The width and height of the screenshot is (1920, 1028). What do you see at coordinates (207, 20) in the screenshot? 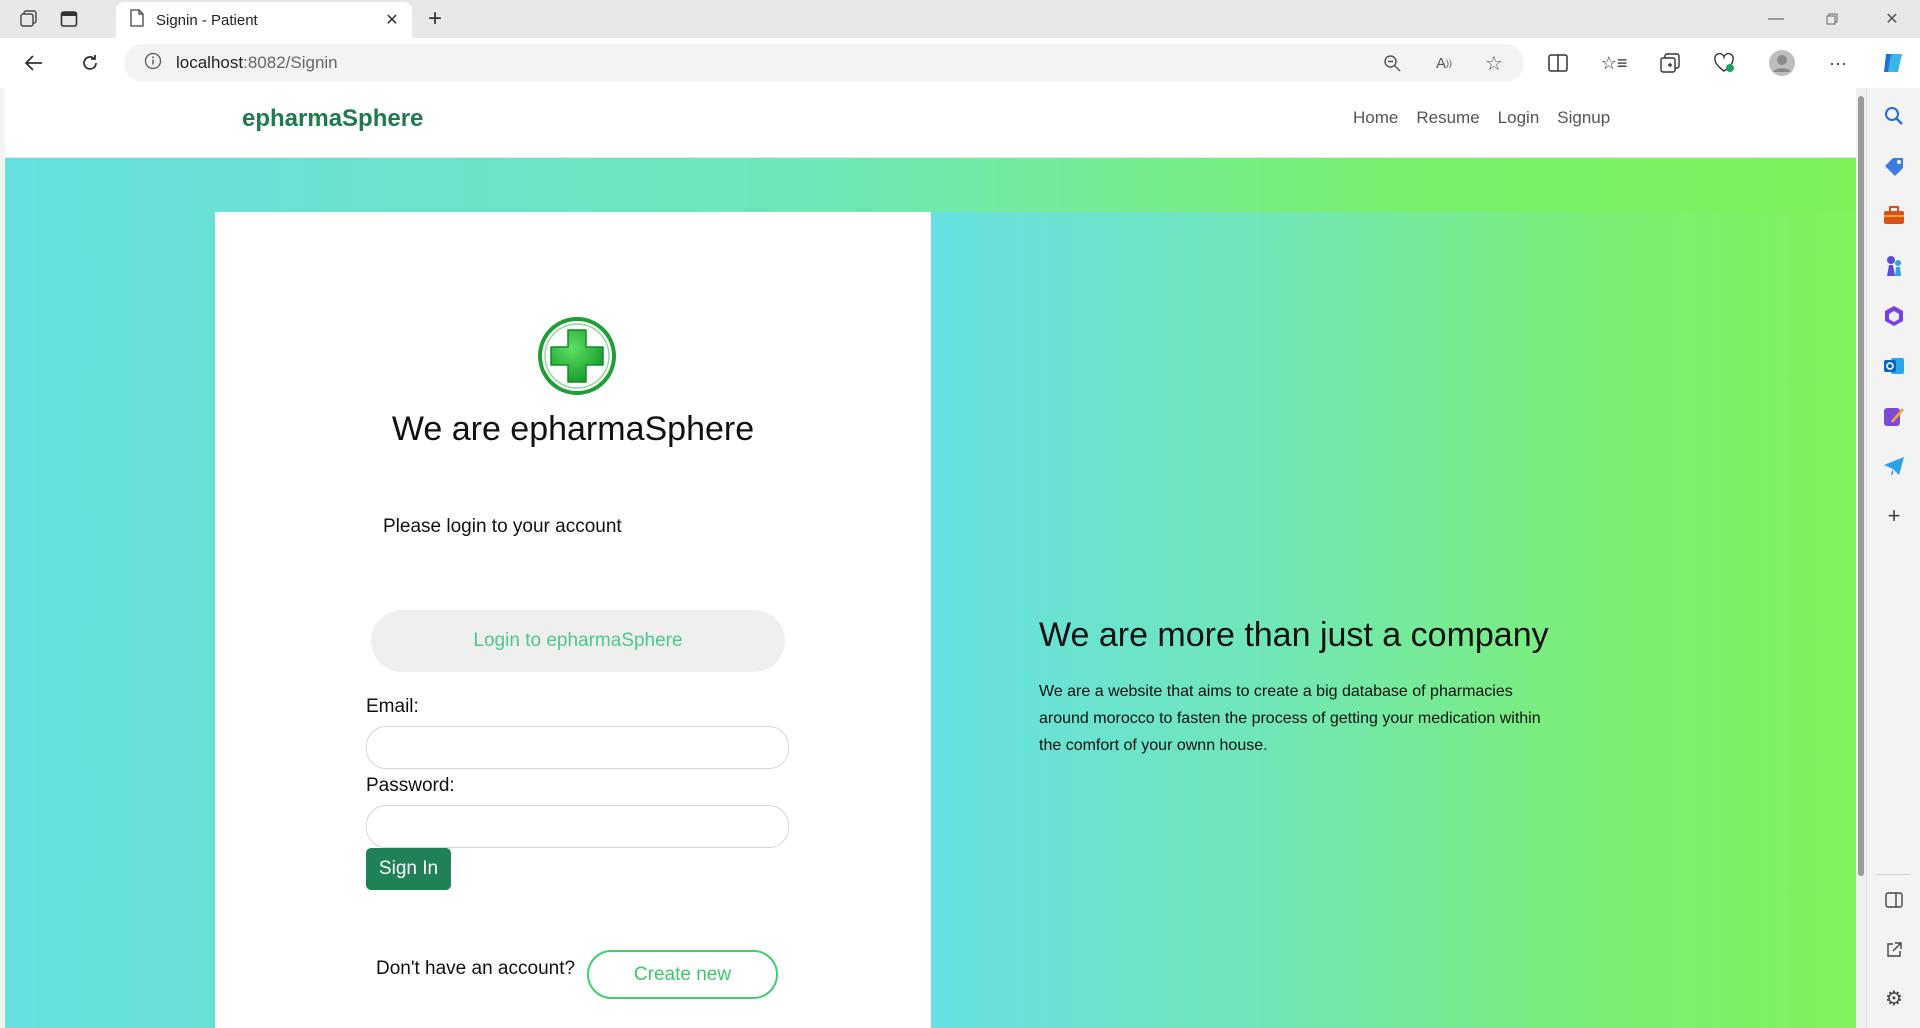
I see `tab-title: Signin - Patient` at bounding box center [207, 20].